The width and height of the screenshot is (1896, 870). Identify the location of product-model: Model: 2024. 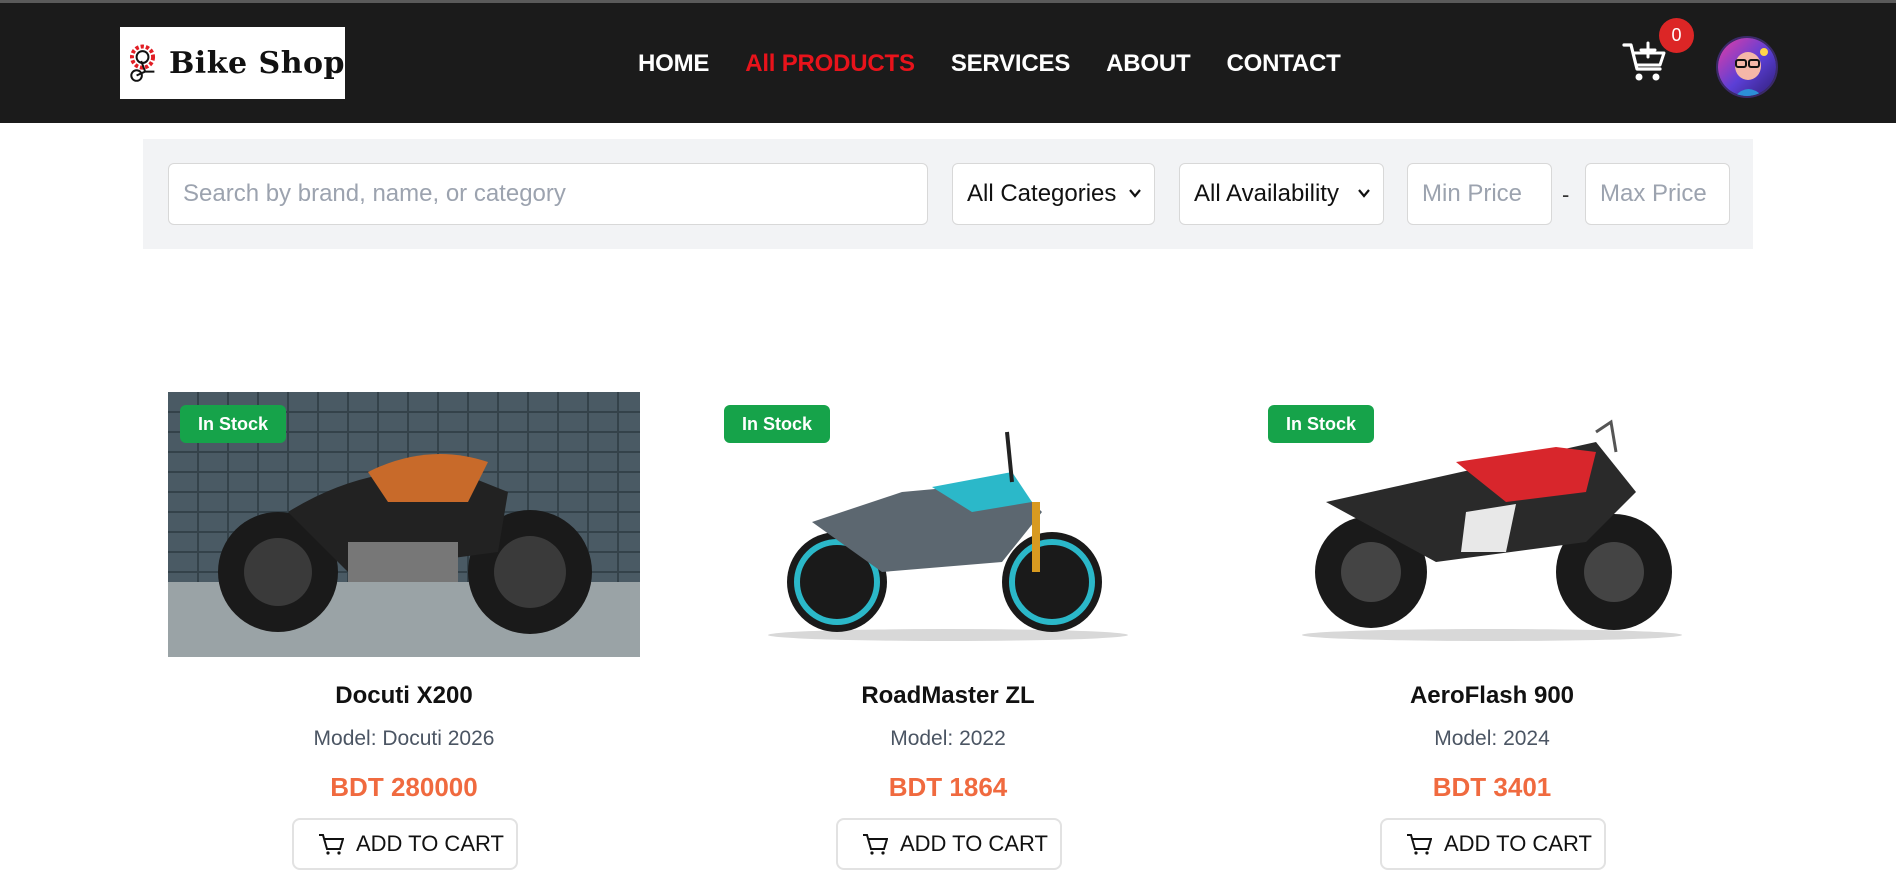
(1492, 738).